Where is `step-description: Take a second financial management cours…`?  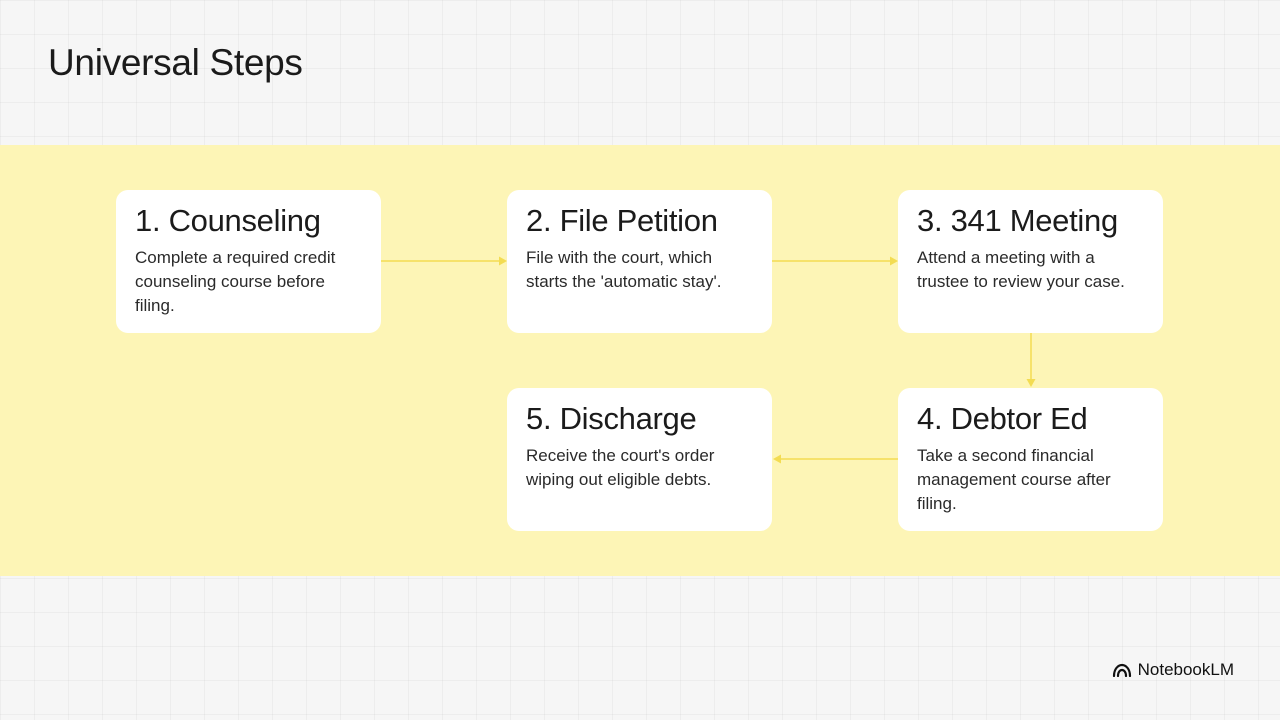
step-description: Take a second financial management cours… is located at coordinates (1014, 480).